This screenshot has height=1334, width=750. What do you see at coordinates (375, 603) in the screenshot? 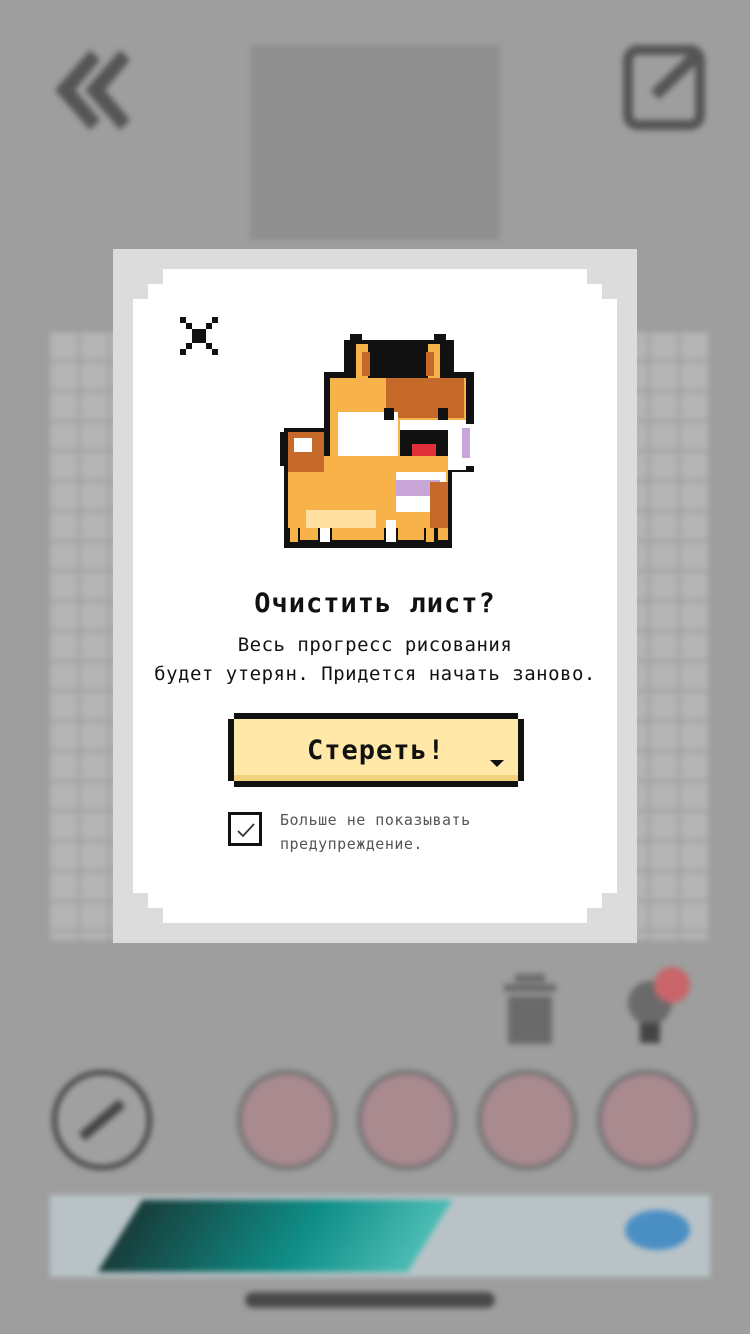
I see `dialog-title: Очистить лист?` at bounding box center [375, 603].